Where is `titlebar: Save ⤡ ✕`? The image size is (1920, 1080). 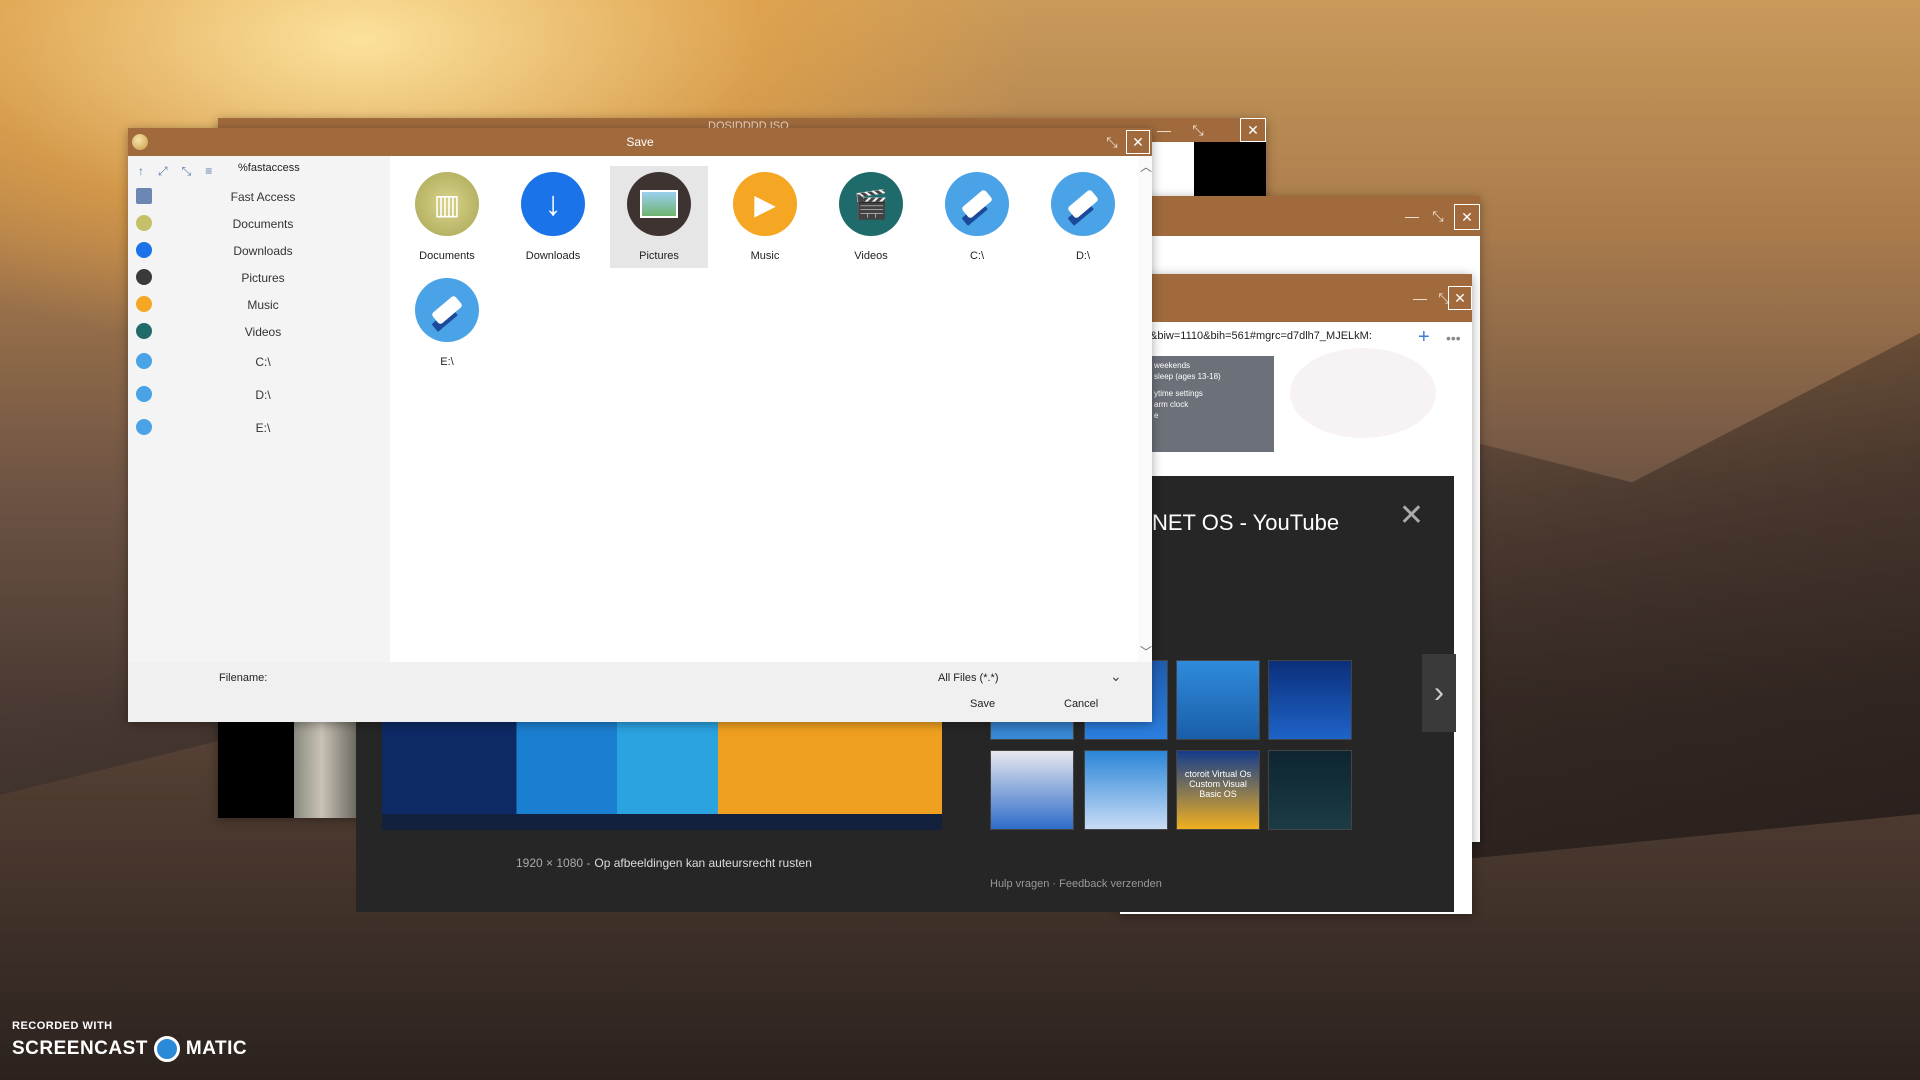
titlebar: Save ⤡ ✕ is located at coordinates (640, 142).